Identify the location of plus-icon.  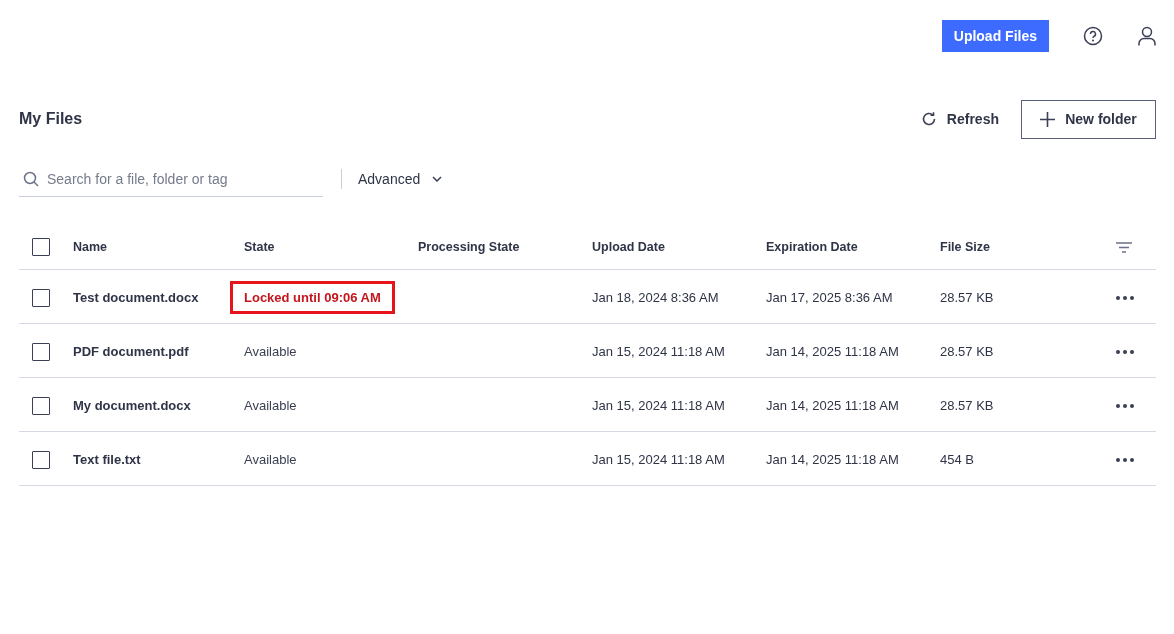
(1048, 119).